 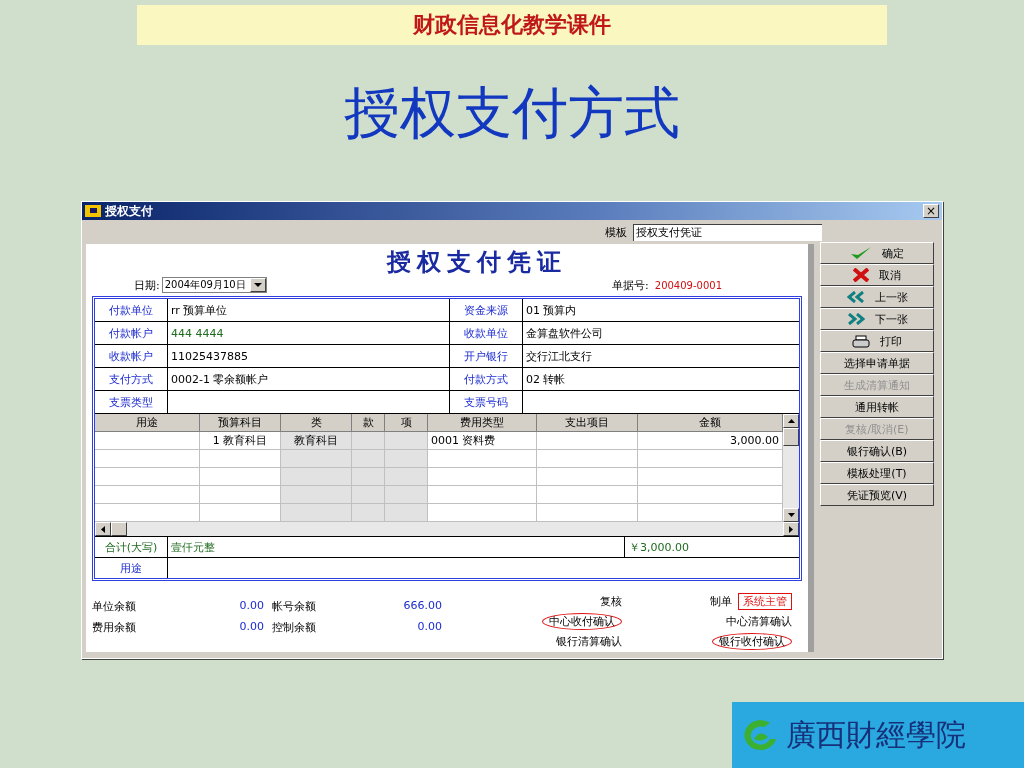 What do you see at coordinates (114, 606) in the screenshot?
I see `balance-label: 单位余额` at bounding box center [114, 606].